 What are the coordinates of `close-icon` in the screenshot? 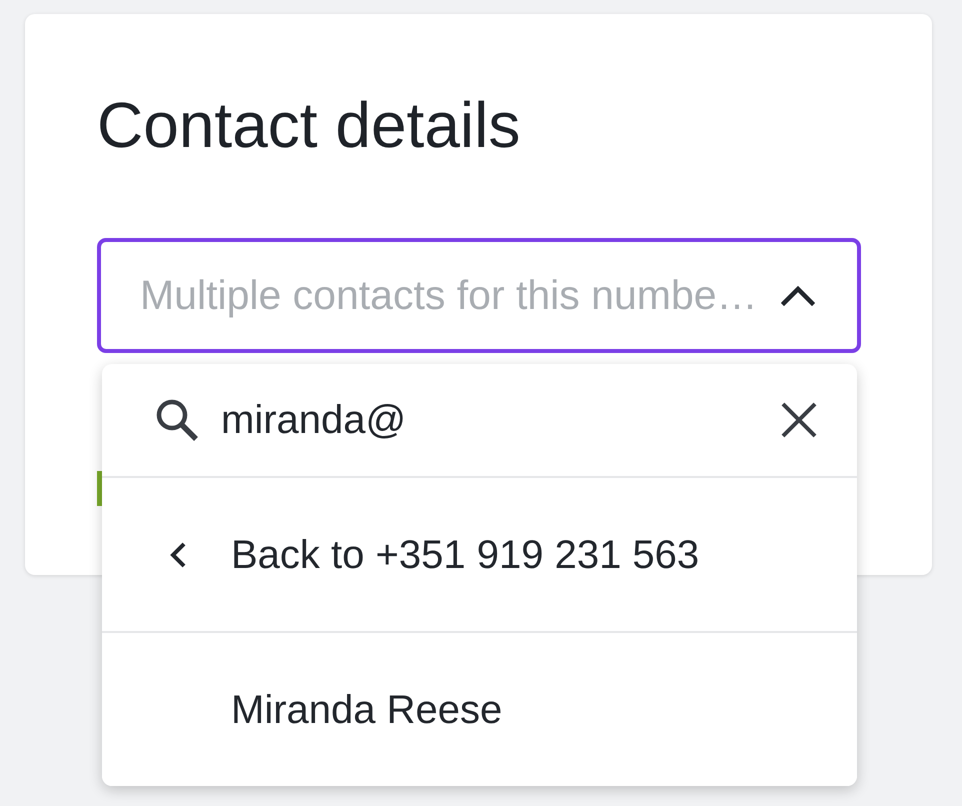 It's located at (799, 420).